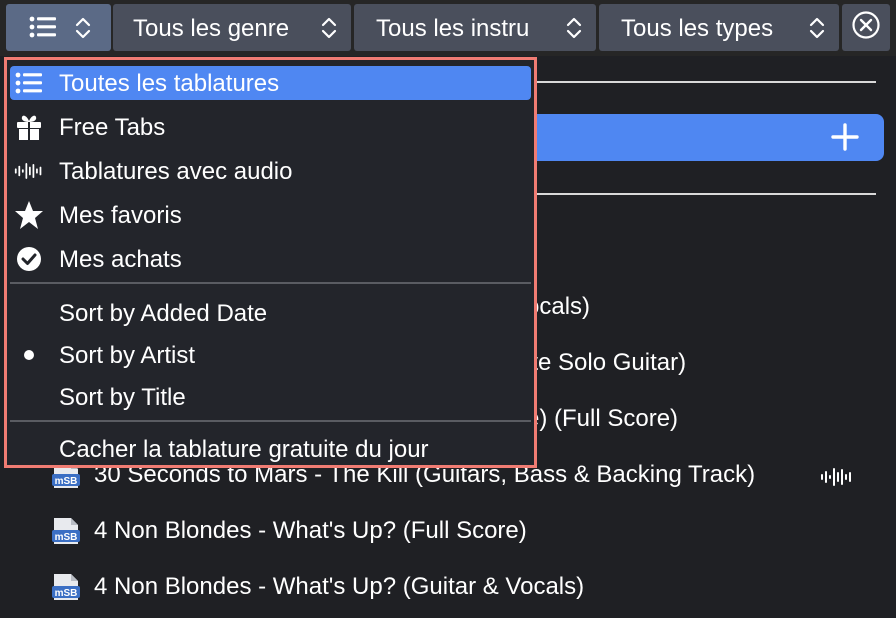 This screenshot has height=618, width=896. I want to click on menu-item-free-tabs: Free Tabs, so click(270, 127).